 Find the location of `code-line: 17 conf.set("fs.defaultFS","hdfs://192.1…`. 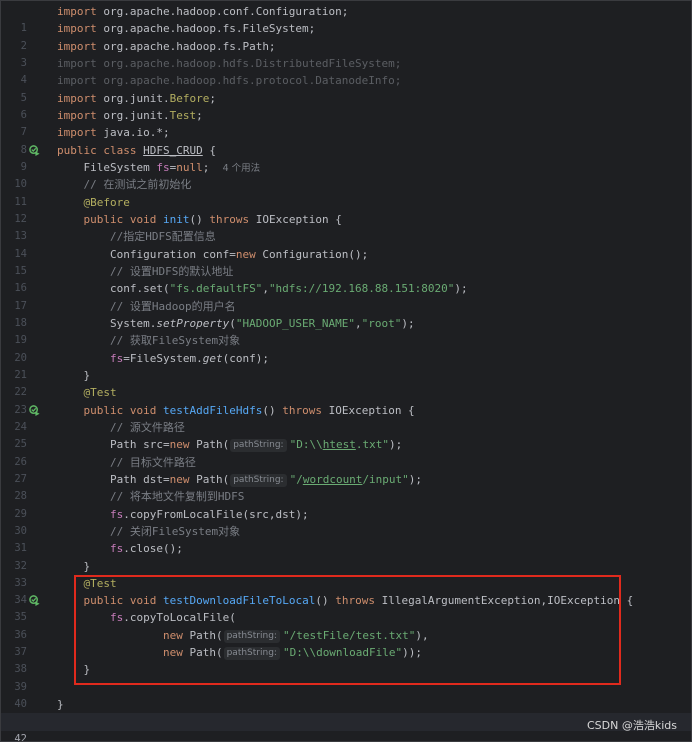

code-line: 17 conf.set("fs.defaultFS","hdfs://192.1… is located at coordinates (346, 295).